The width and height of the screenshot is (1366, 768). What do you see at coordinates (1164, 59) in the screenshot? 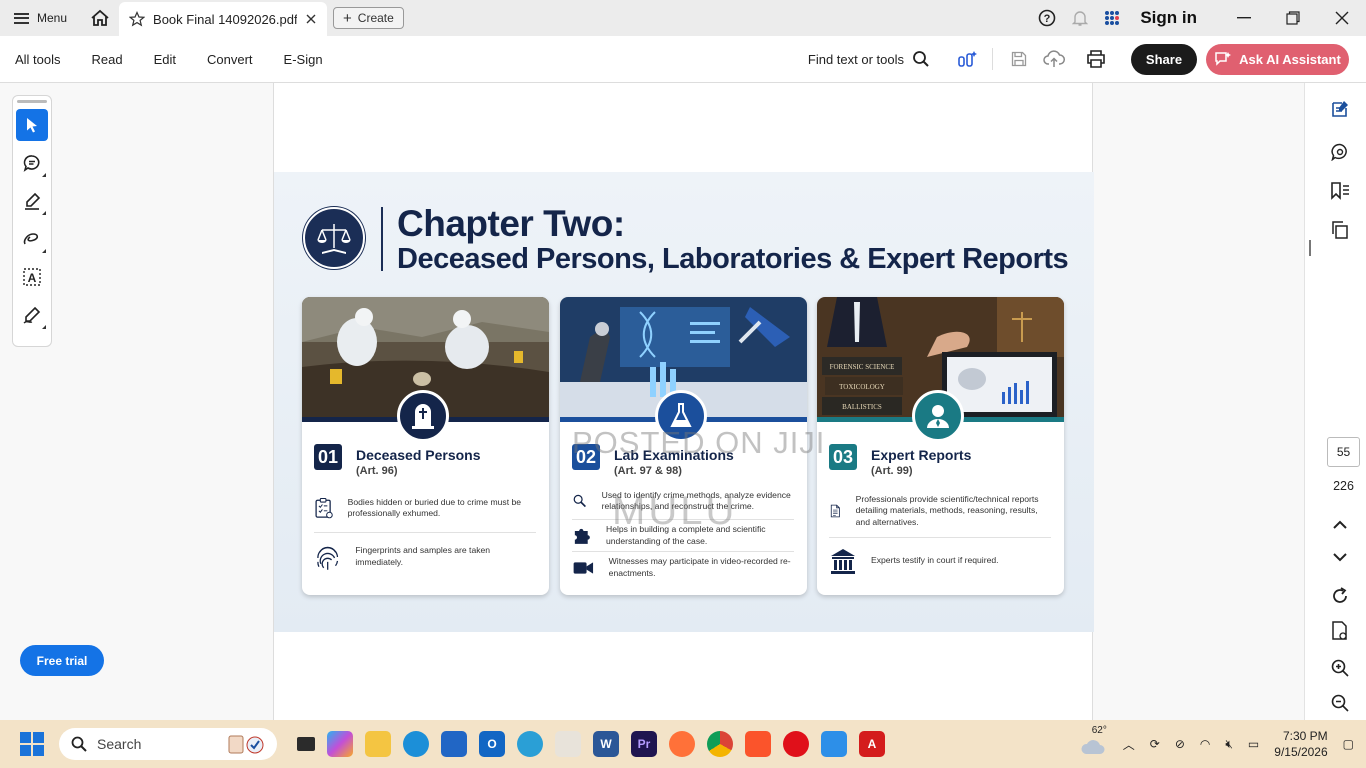
I see `share-button: Share` at bounding box center [1164, 59].